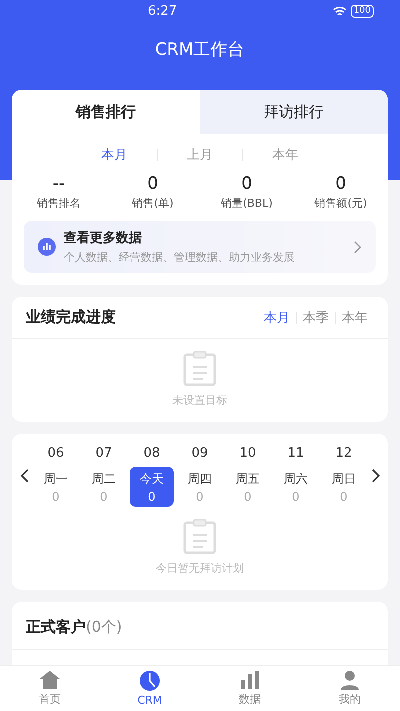 This screenshot has height=711, width=400. Describe the element at coordinates (103, 238) in the screenshot. I see `banner-title: 查看更多数据` at that location.